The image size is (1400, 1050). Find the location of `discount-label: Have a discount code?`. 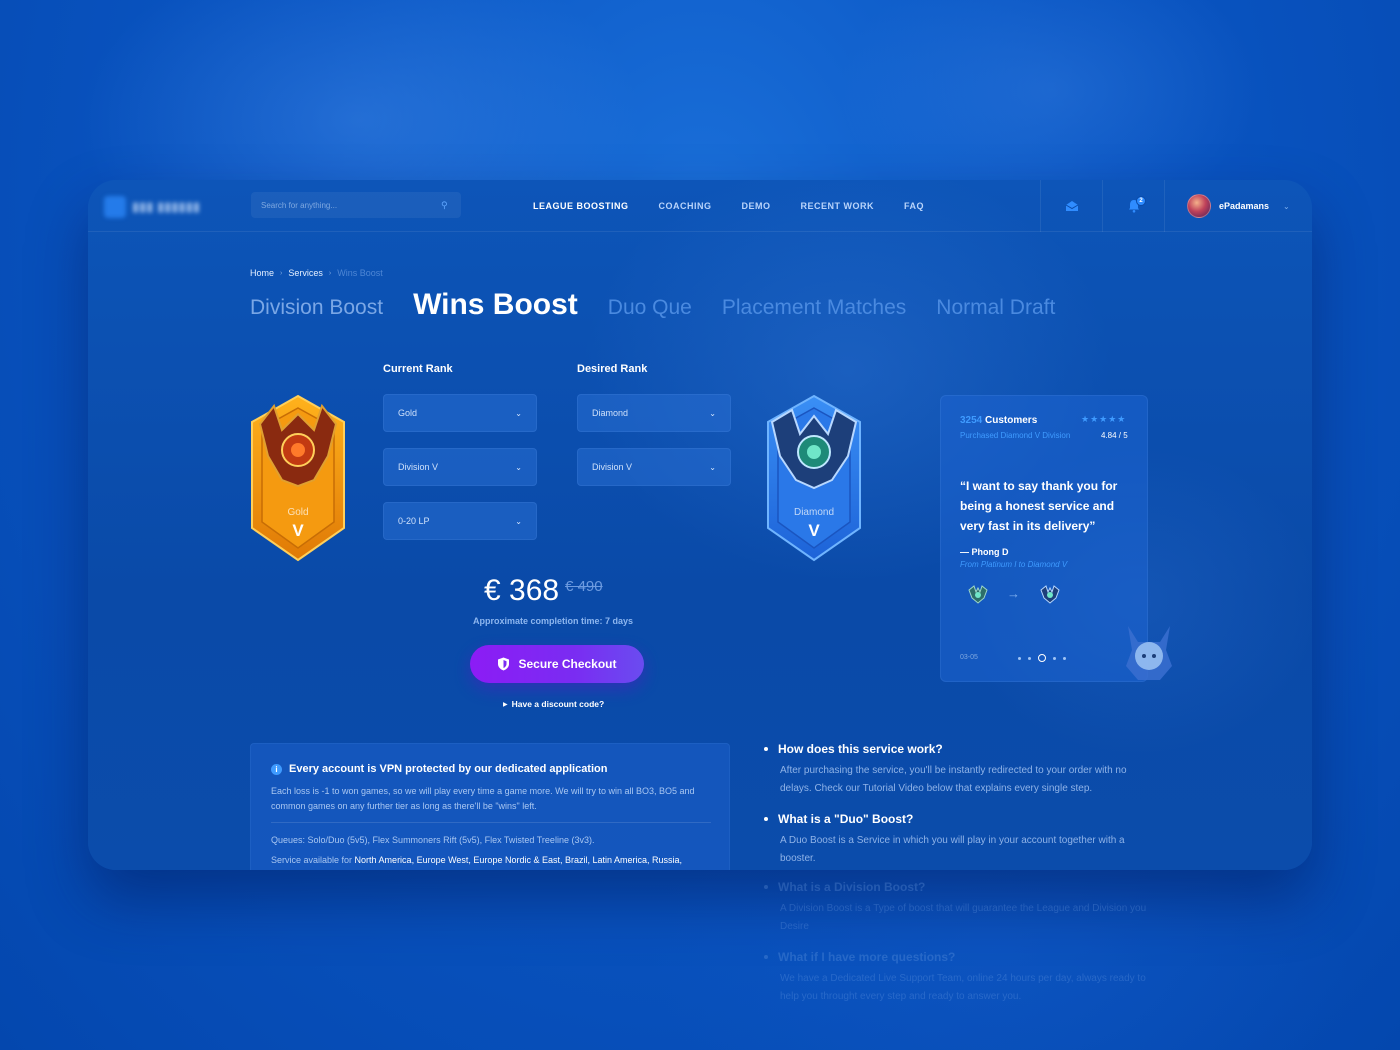

discount-label: Have a discount code? is located at coordinates (558, 704).